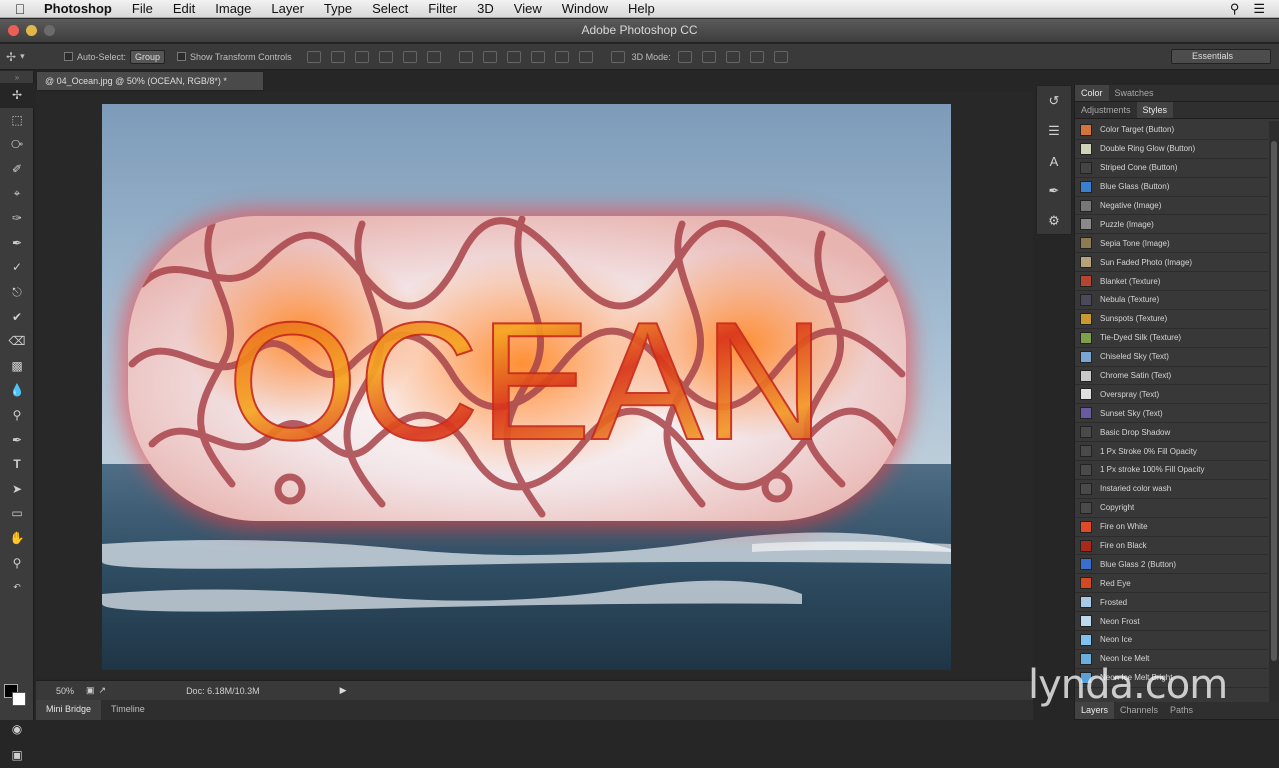 The image size is (1279, 768). Describe the element at coordinates (103, 690) in the screenshot. I see `export-icon: ↗` at that location.